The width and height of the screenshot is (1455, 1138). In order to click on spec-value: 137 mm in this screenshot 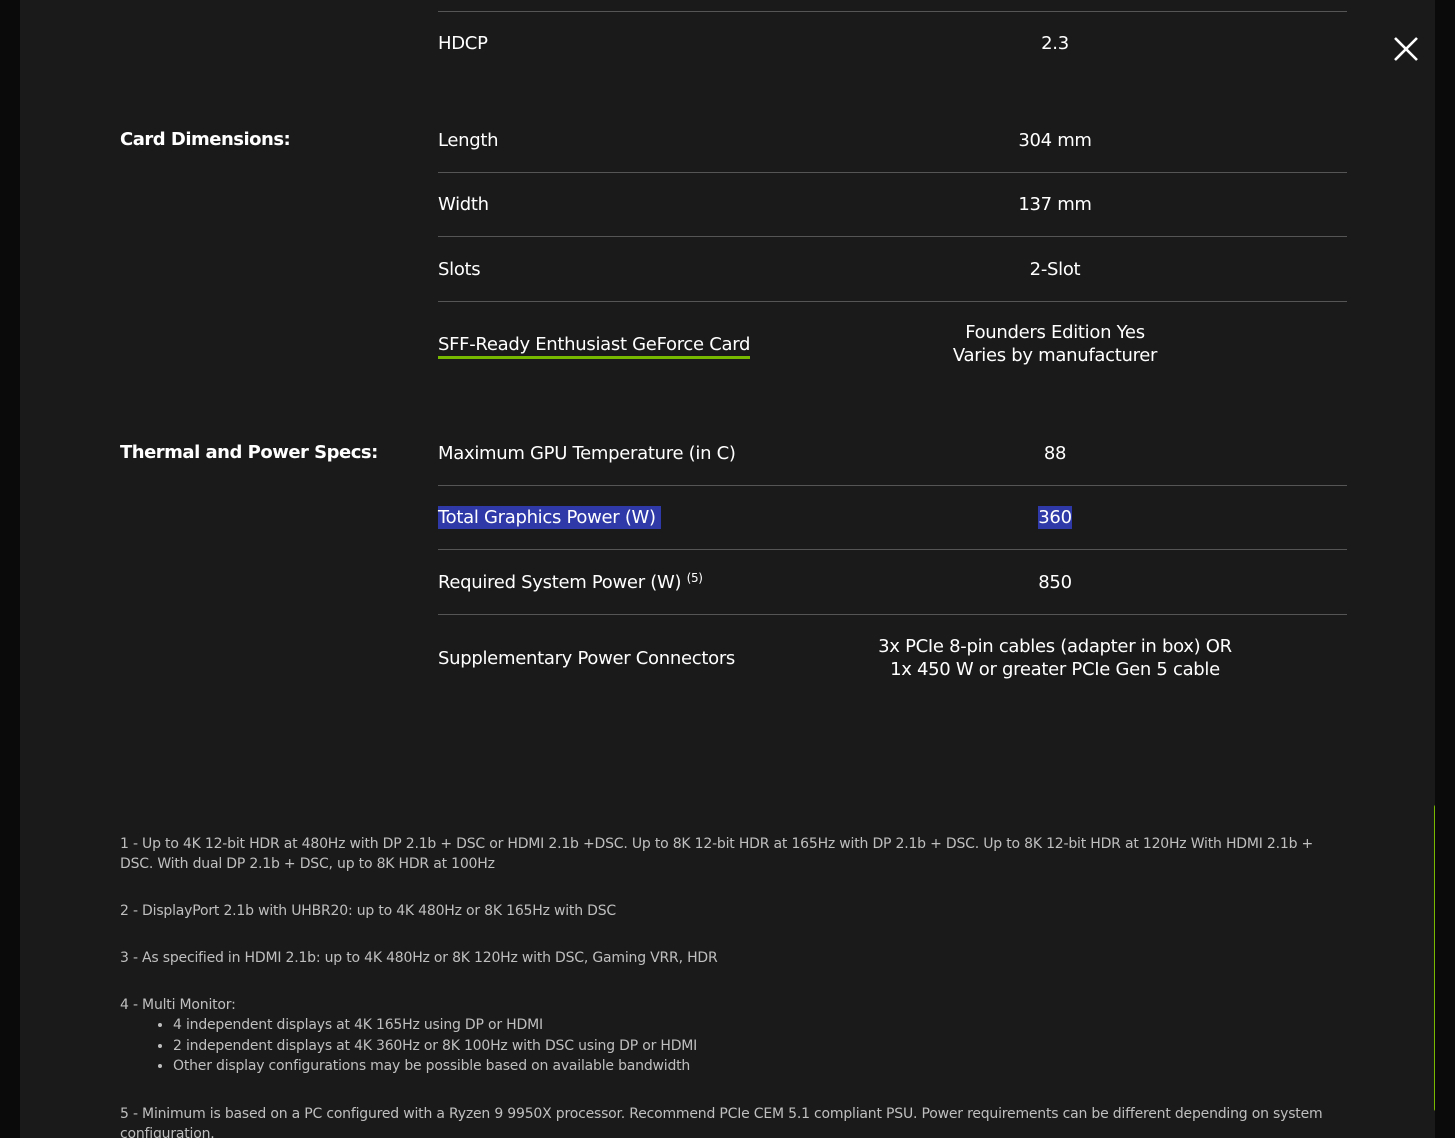, I will do `click(1055, 204)`.